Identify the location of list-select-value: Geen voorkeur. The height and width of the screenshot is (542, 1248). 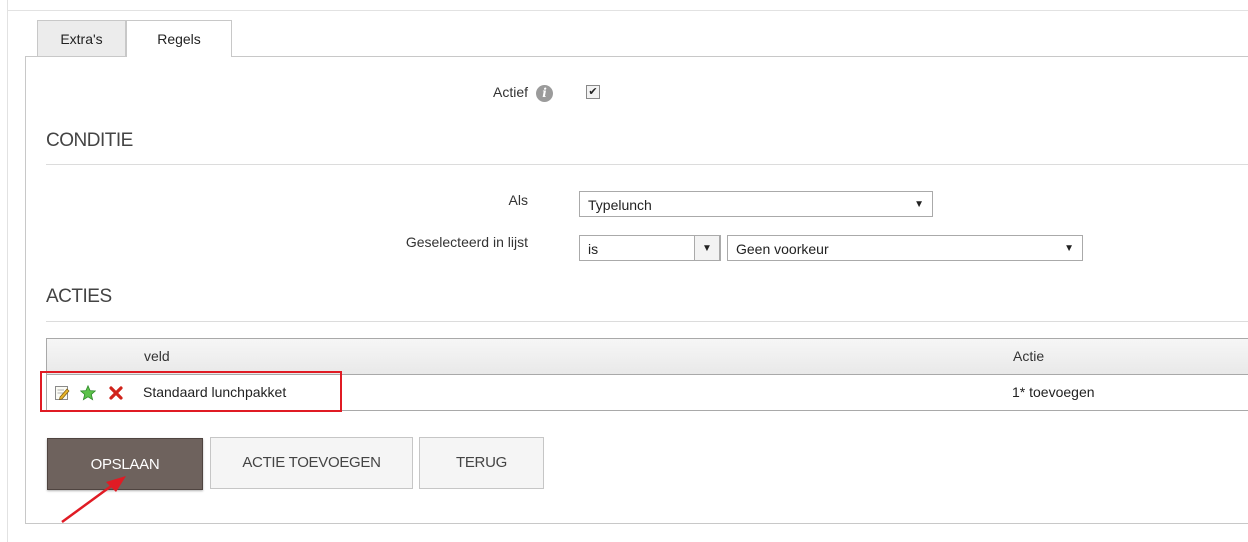
(782, 249).